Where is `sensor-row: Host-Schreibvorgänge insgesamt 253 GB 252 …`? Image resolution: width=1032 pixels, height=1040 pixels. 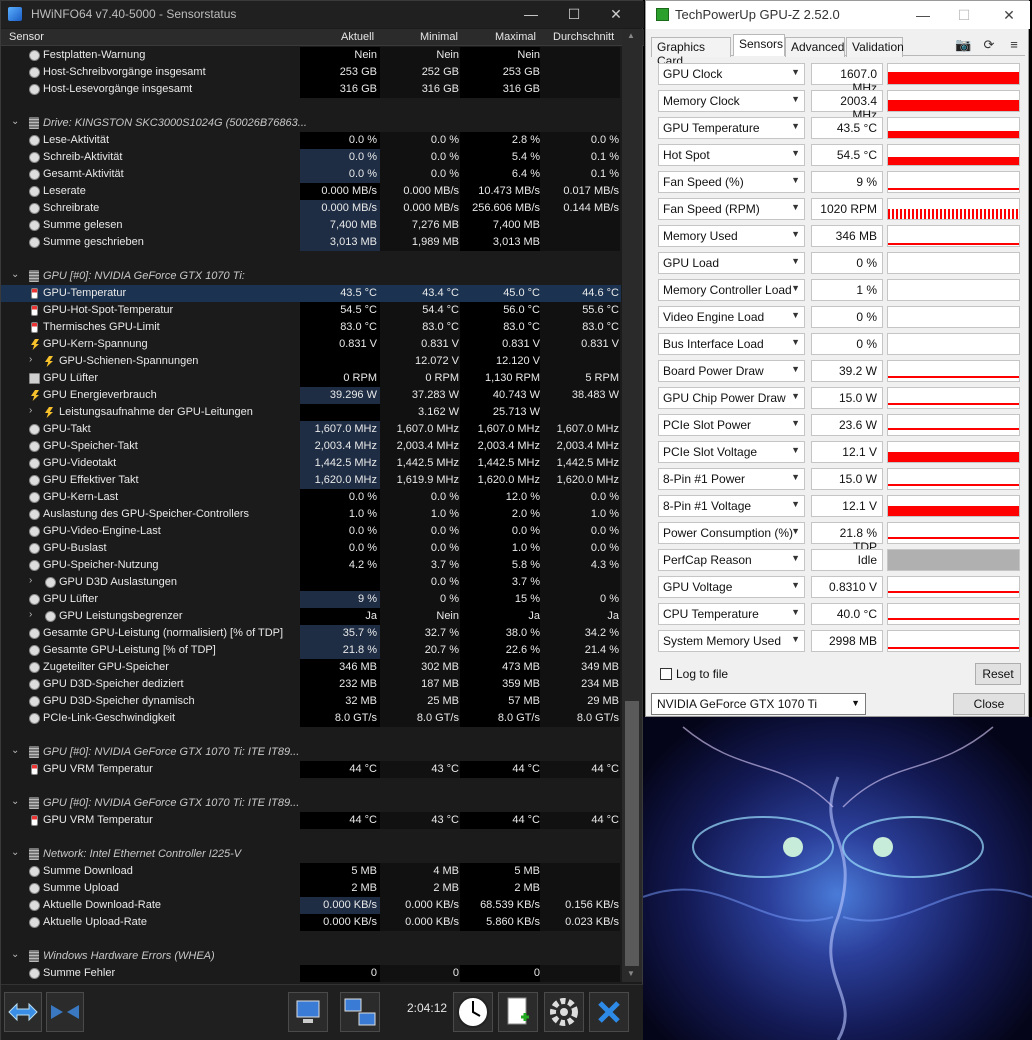
sensor-row: Host-Schreibvorgänge insgesamt 253 GB 252 … is located at coordinates (311, 72).